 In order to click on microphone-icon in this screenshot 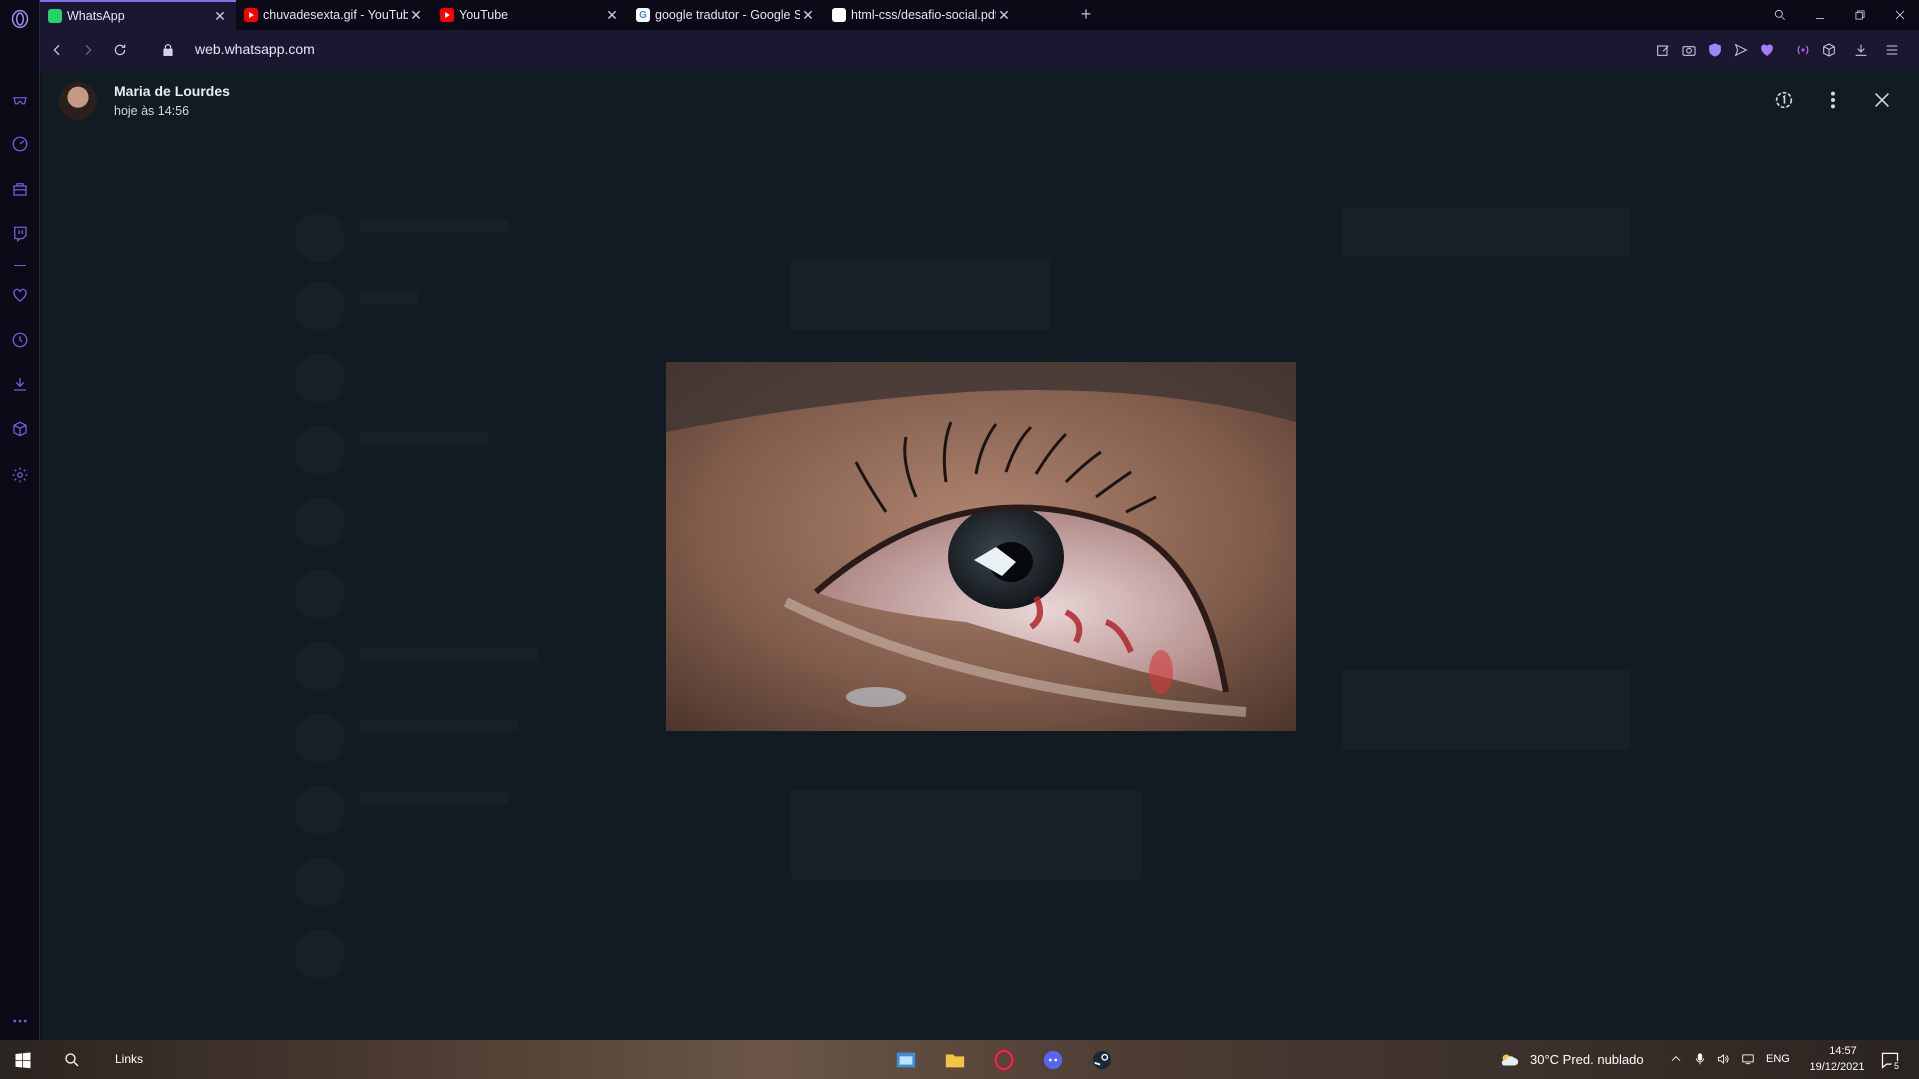, I will do `click(1700, 1059)`.